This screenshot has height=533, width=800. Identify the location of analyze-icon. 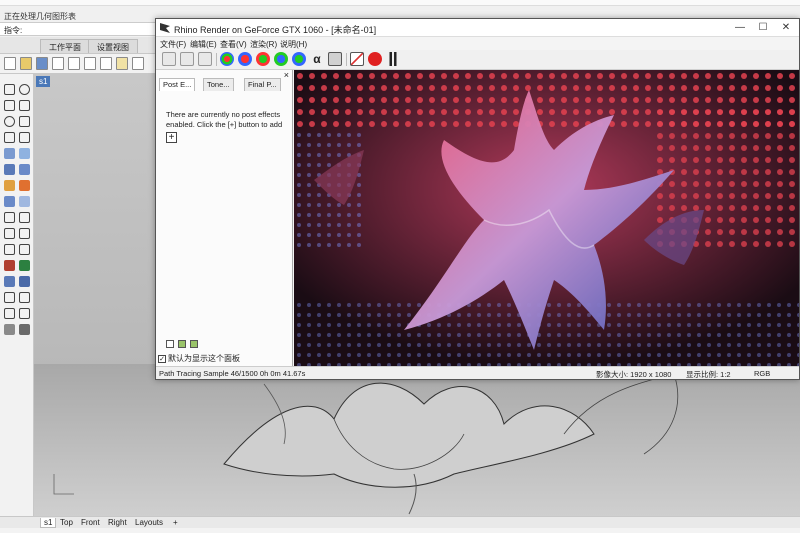
(9, 313).